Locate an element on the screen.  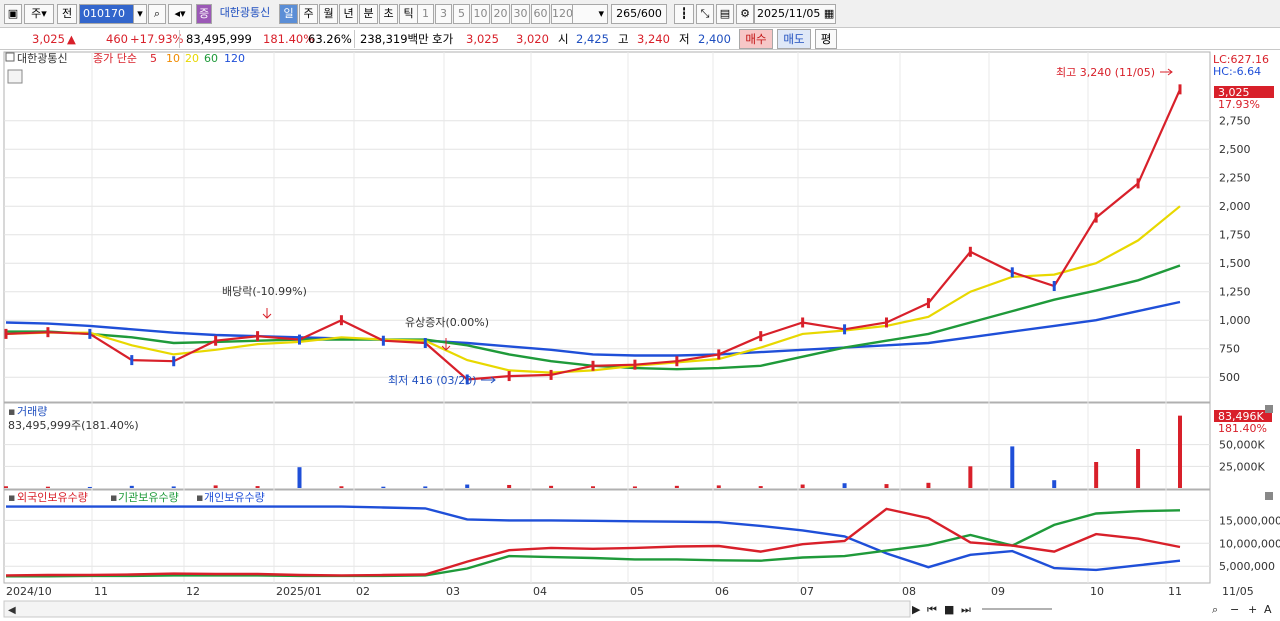
period-button-3: 년 is located at coordinates (348, 14).